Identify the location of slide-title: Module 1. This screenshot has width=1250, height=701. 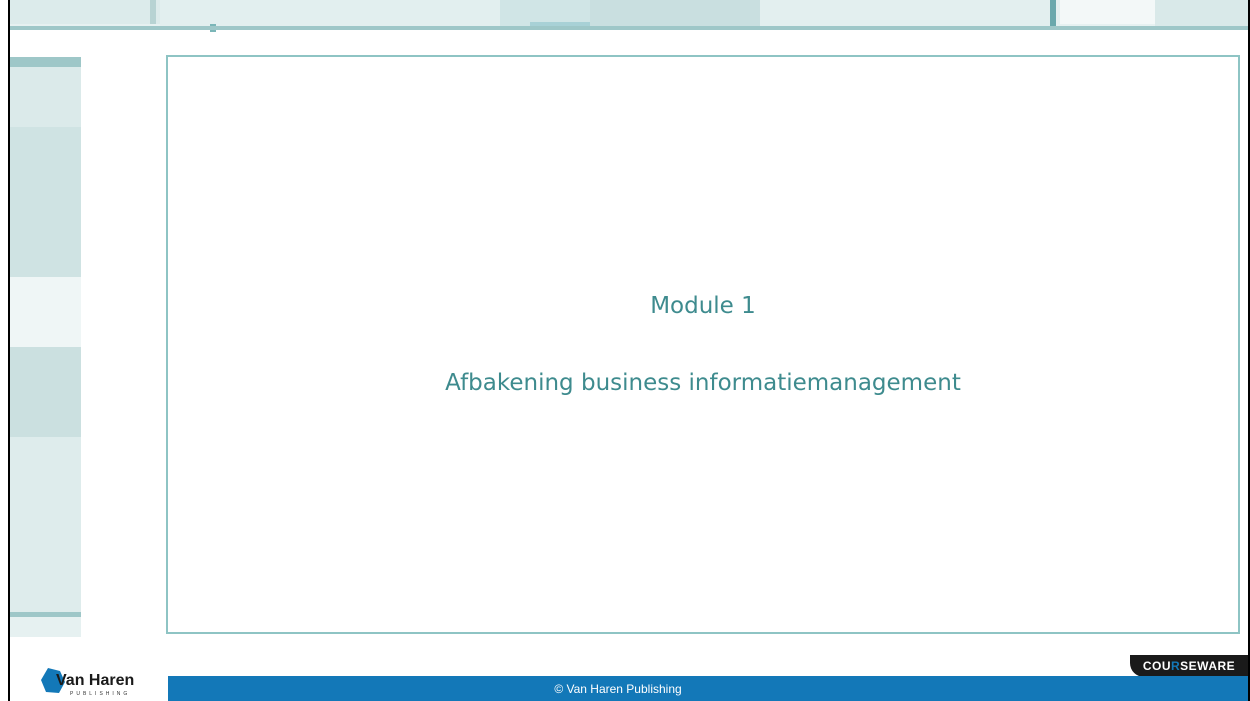
(703, 306).